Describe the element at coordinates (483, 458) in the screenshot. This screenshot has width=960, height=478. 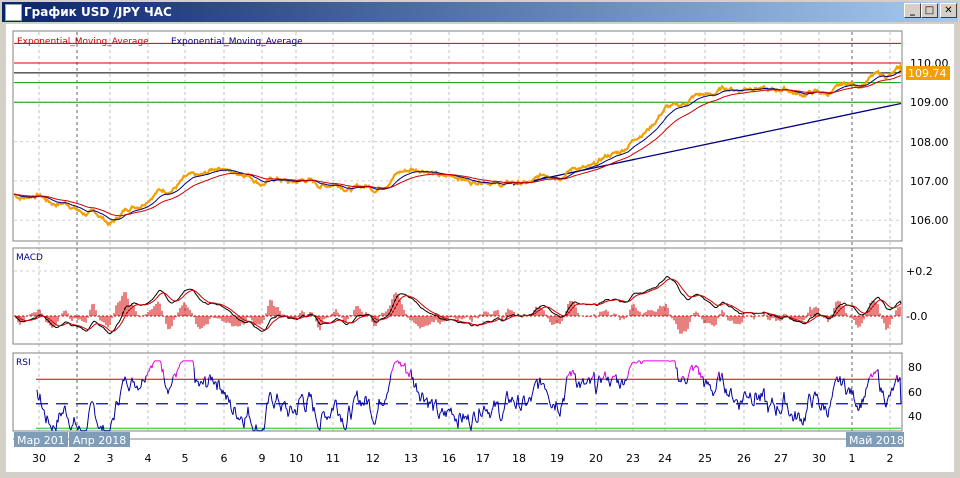
I see `date-label: 17` at that location.